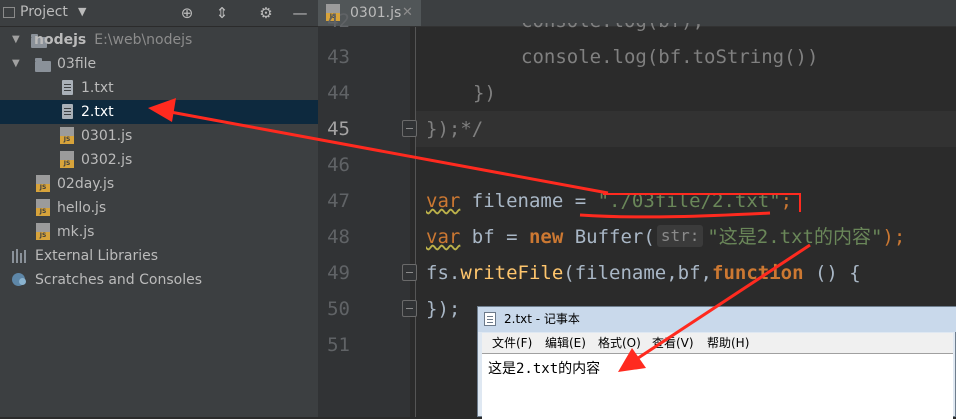 The image size is (956, 419). I want to click on notepad-icon, so click(490, 319).